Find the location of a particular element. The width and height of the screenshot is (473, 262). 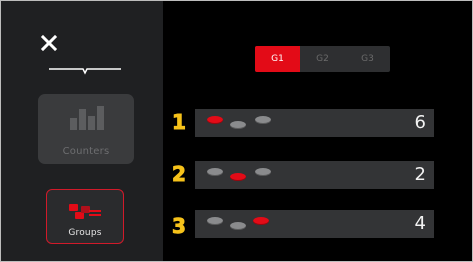

row-number-1: 1 is located at coordinates (179, 122).